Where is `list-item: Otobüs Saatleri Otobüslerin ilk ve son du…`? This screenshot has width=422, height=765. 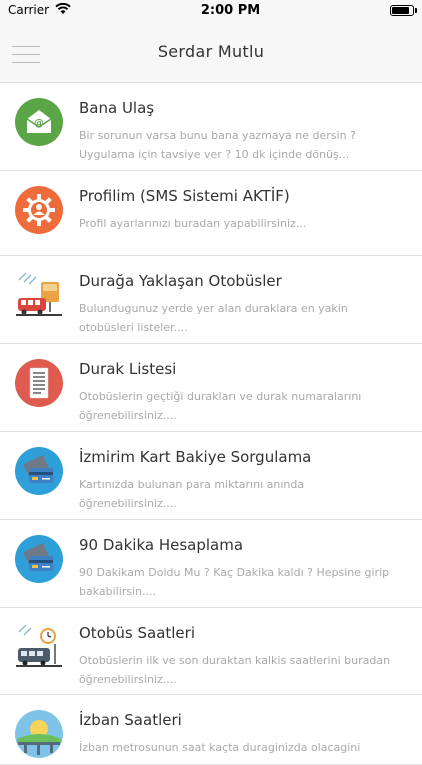
list-item: Otobüs Saatleri Otobüslerin ilk ve son du… is located at coordinates (211, 651).